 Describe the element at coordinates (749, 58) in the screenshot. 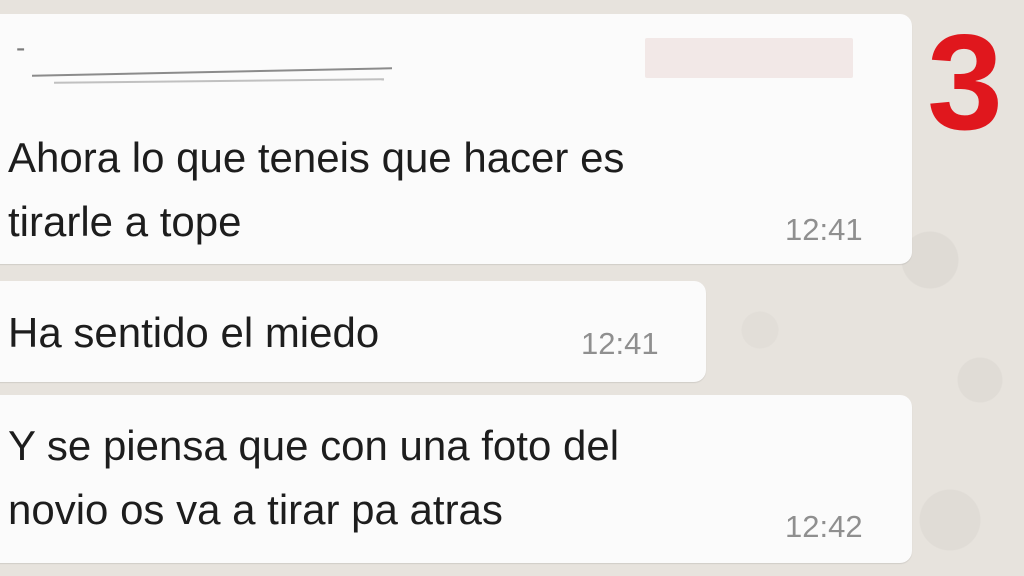

I see `redacted-sender-info` at that location.